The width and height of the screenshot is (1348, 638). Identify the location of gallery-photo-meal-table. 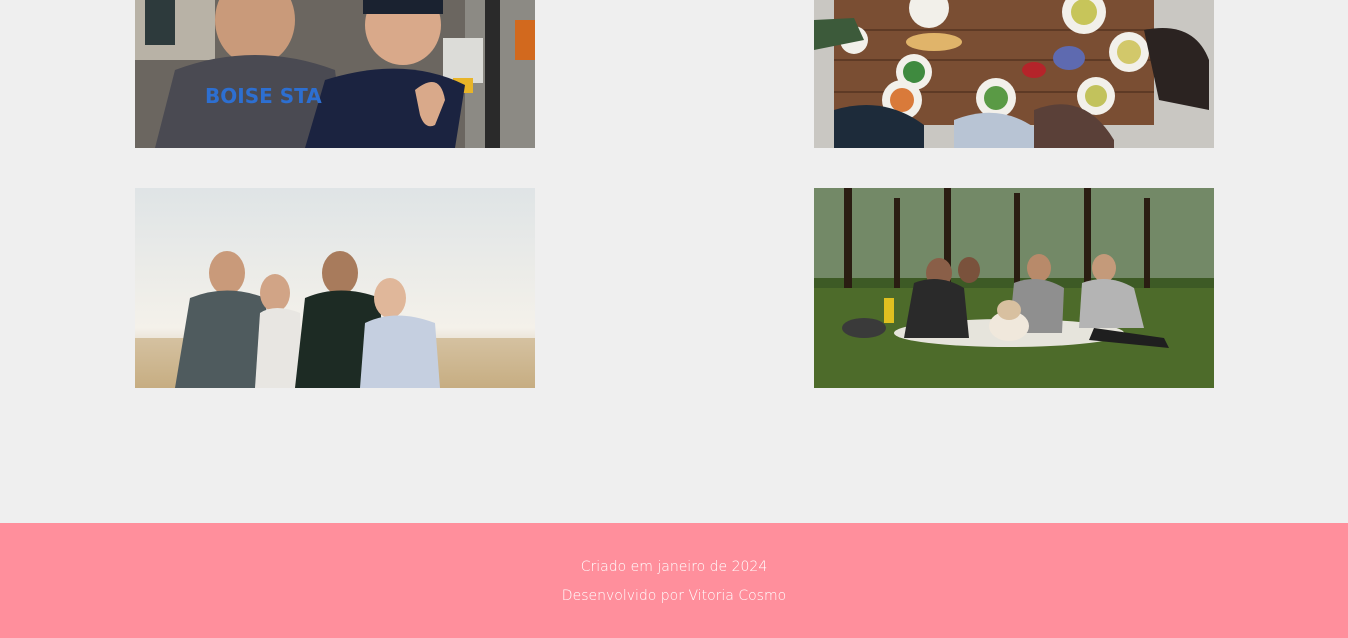
(1014, 74).